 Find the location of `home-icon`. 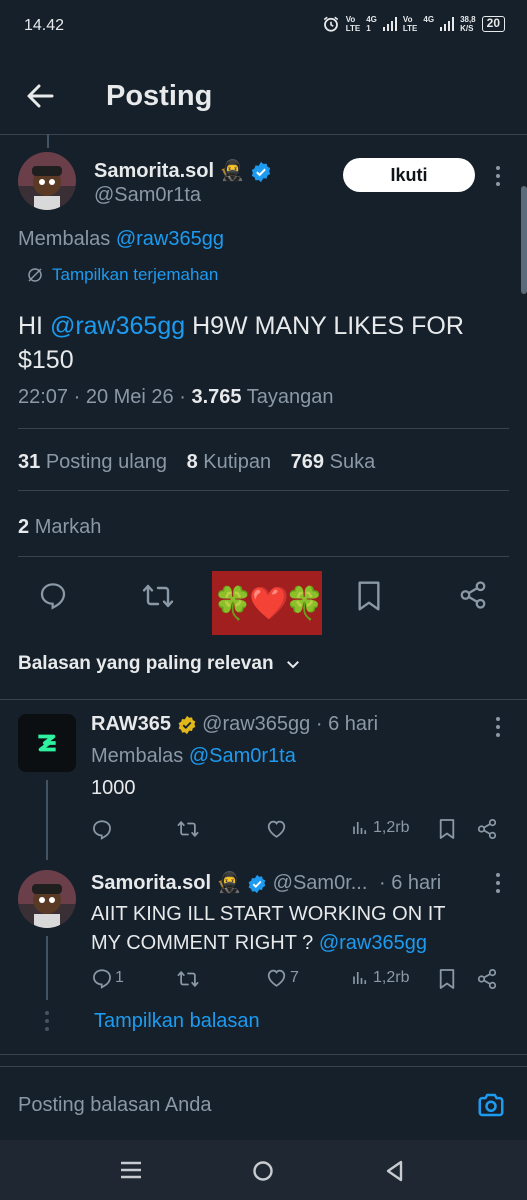

home-icon is located at coordinates (263, 1171).